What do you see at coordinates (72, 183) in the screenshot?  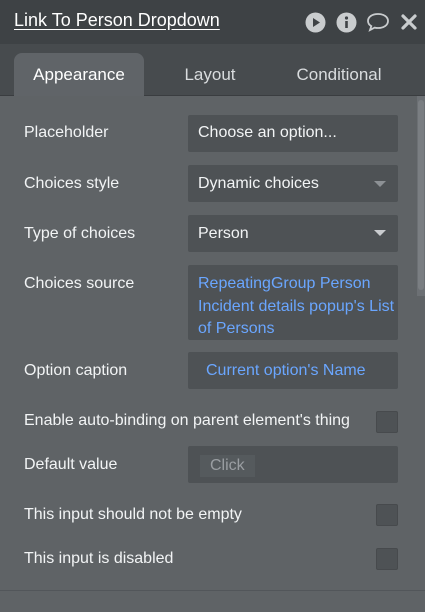 I see `choices-style-label: Choices style` at bounding box center [72, 183].